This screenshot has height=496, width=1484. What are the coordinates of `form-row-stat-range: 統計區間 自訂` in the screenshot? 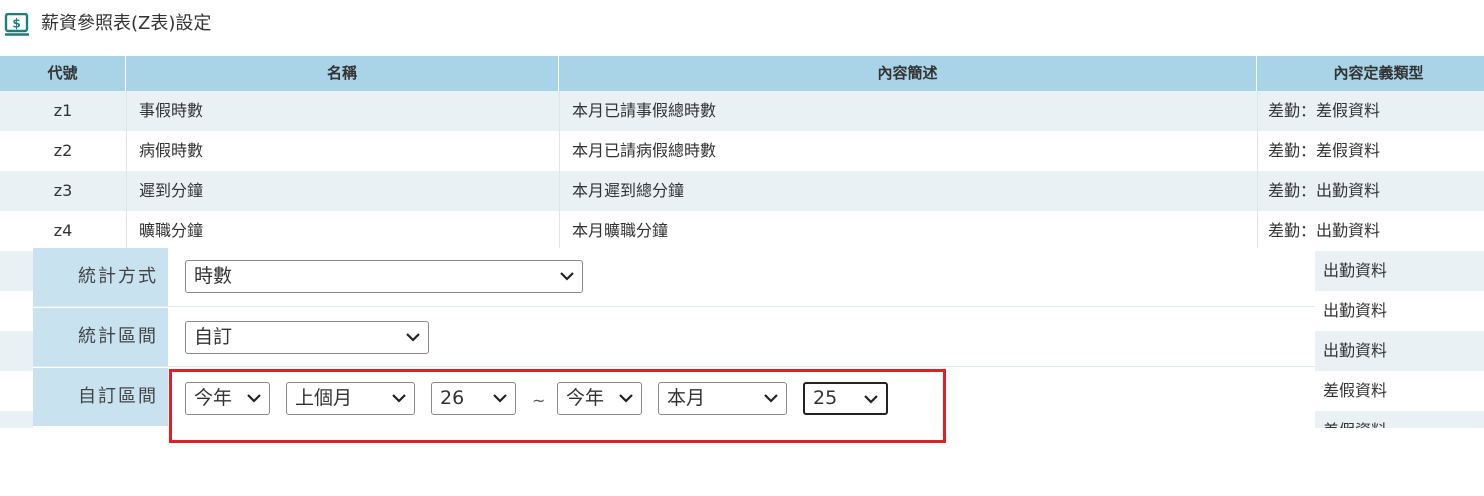 It's located at (674, 337).